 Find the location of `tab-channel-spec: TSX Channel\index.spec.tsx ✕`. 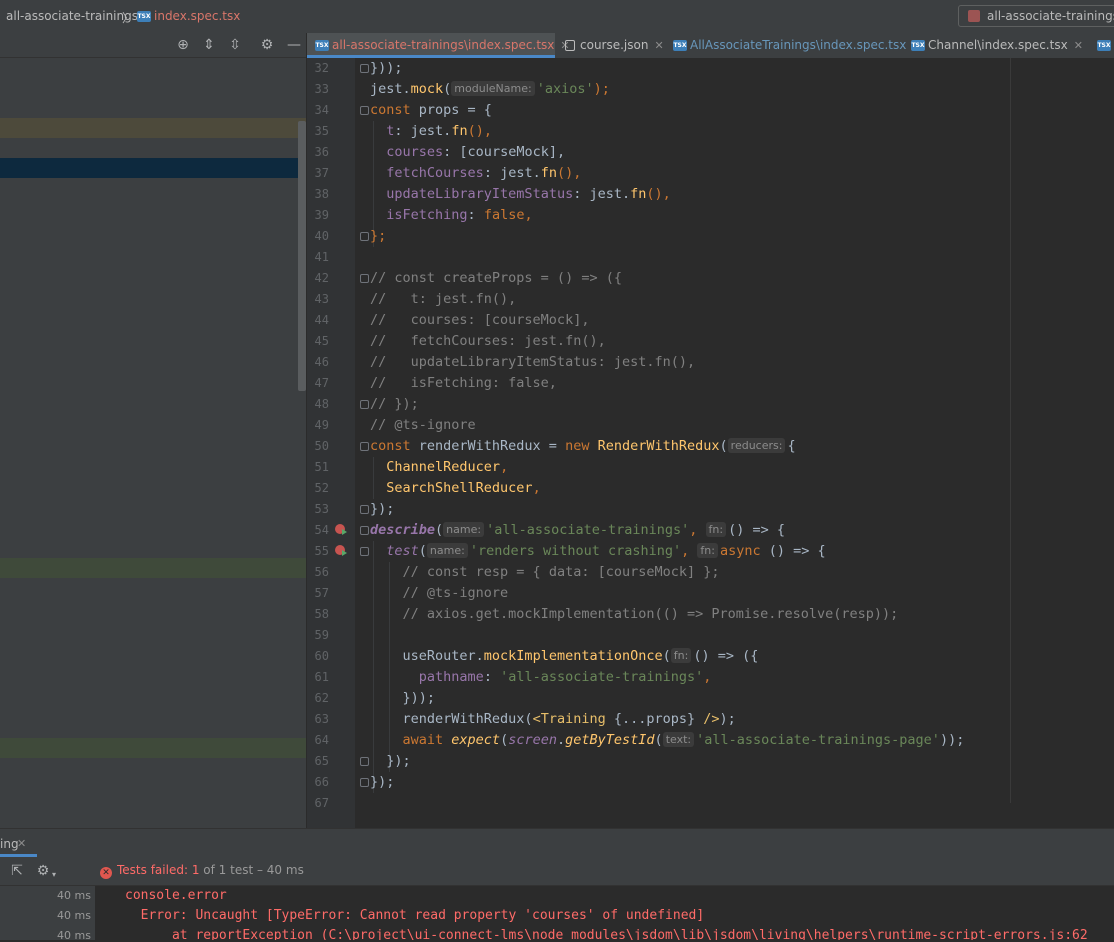

tab-channel-spec: TSX Channel\index.spec.tsx ✕ is located at coordinates (993, 45).